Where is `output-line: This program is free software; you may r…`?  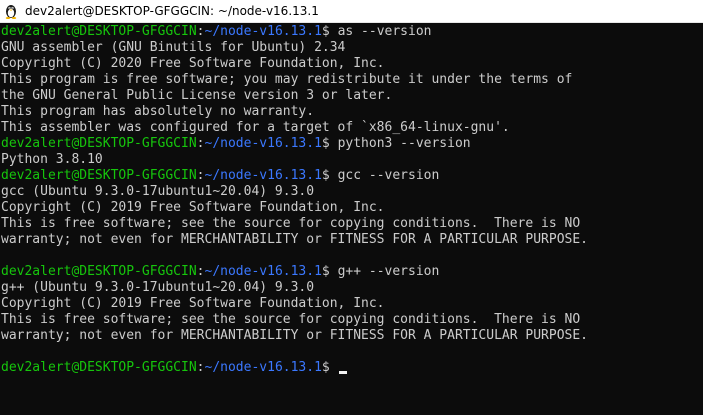 output-line: This program is free software; you may r… is located at coordinates (287, 79).